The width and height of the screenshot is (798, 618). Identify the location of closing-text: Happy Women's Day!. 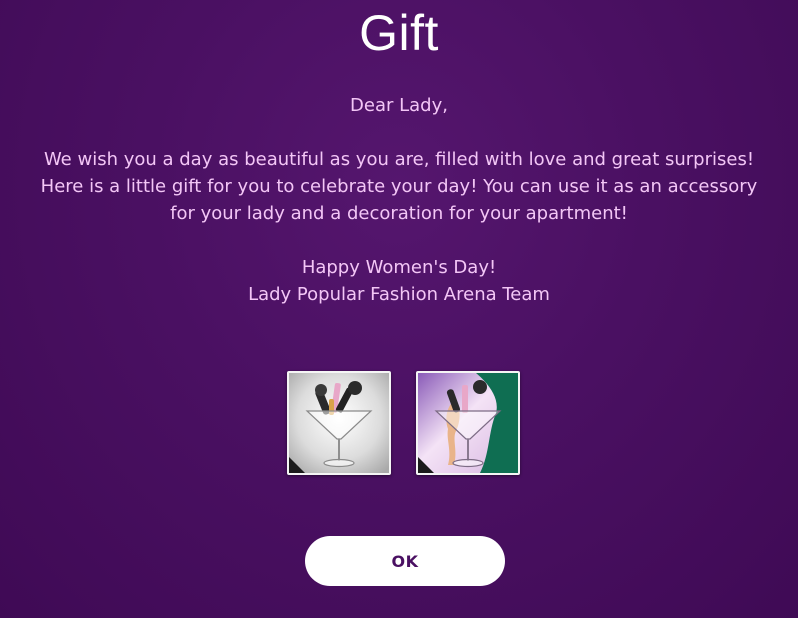
(399, 267).